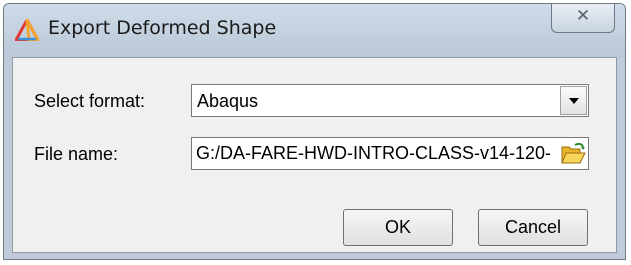 This screenshot has width=631, height=265. I want to click on filename-label: File name:, so click(76, 154).